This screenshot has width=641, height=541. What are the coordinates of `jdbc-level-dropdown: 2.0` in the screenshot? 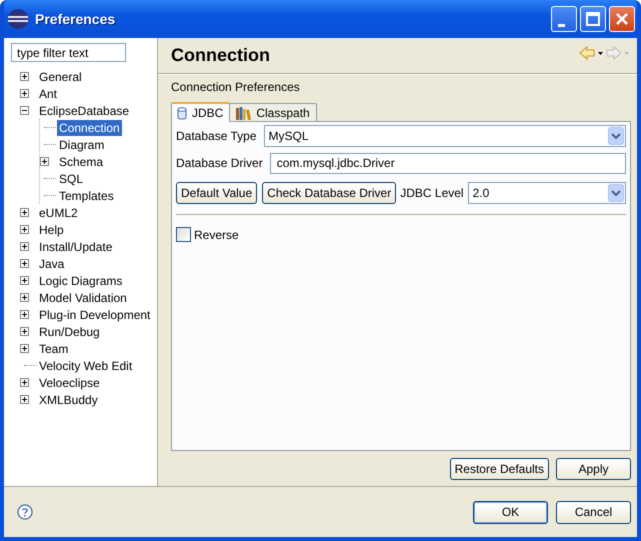 It's located at (547, 193).